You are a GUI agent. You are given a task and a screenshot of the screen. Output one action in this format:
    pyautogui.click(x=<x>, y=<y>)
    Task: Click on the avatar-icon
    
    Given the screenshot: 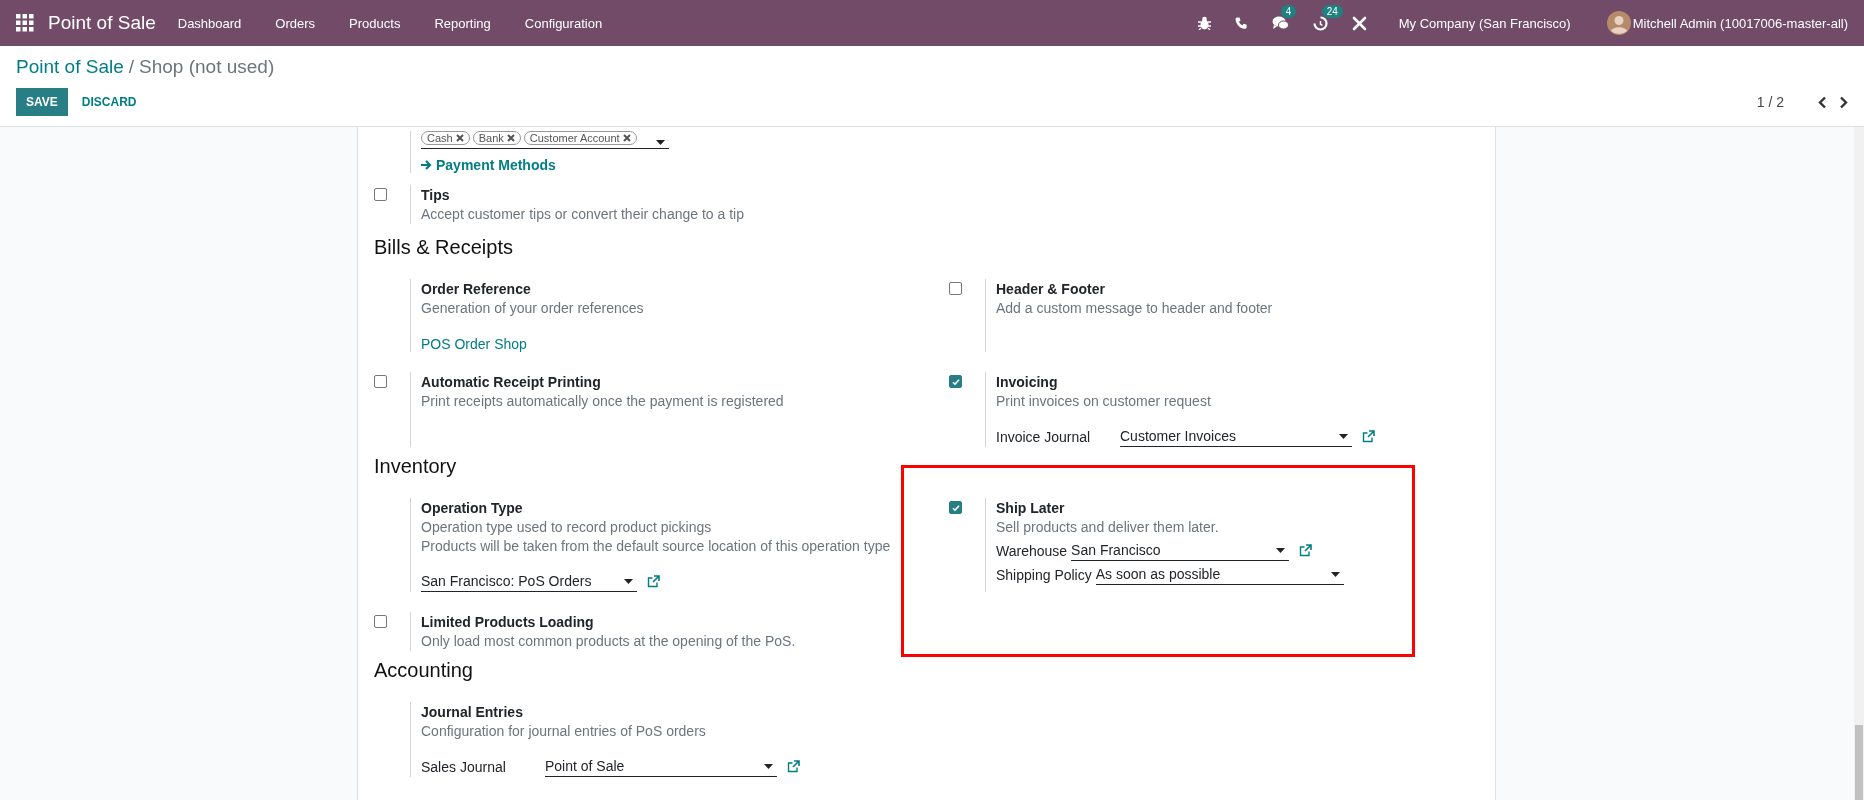 What is the action you would take?
    pyautogui.click(x=1618, y=23)
    